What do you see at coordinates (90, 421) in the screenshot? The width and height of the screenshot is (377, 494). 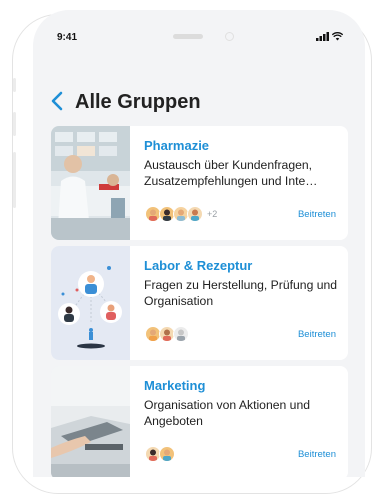 I see `laptop-photo` at bounding box center [90, 421].